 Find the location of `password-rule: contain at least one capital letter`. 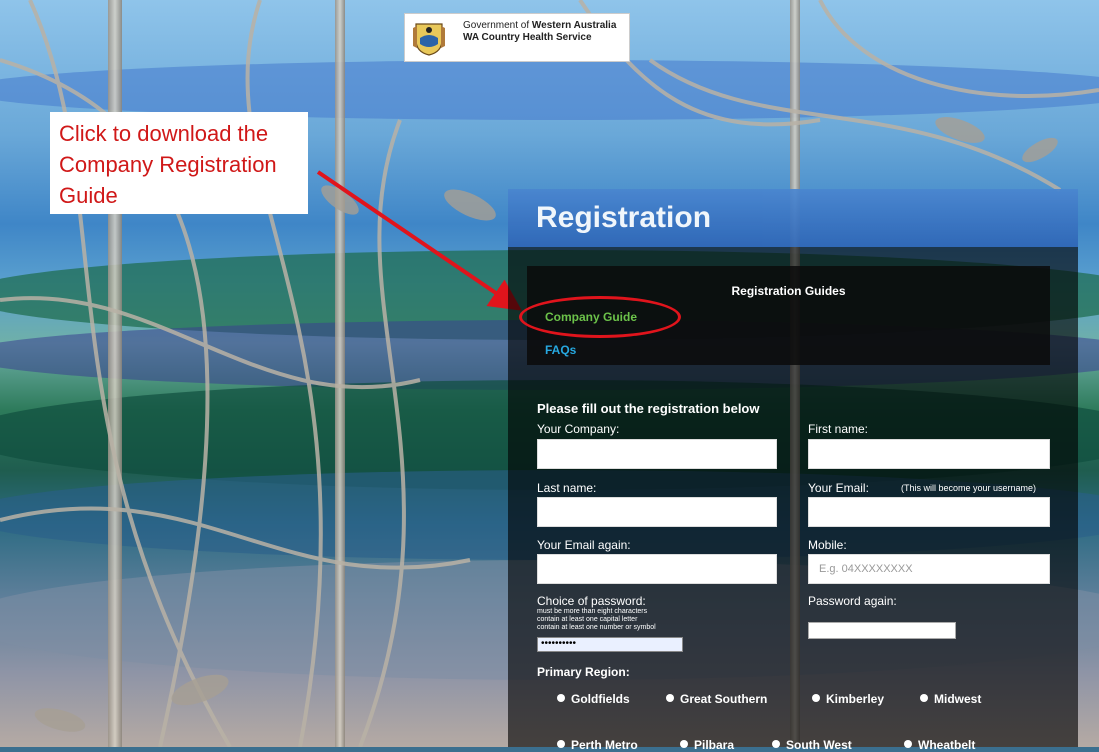

password-rule: contain at least one capital letter is located at coordinates (587, 619).